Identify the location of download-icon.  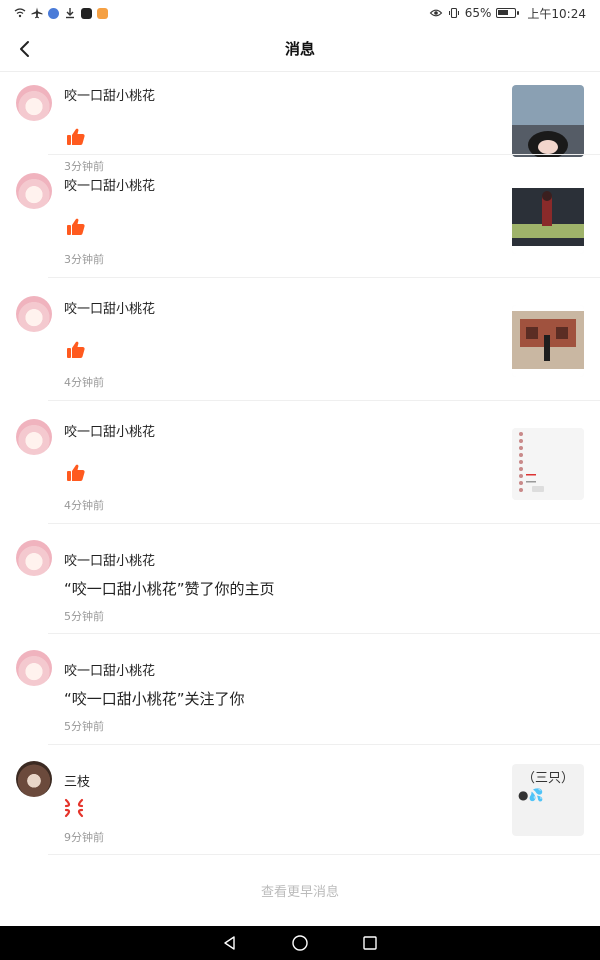
(70, 13).